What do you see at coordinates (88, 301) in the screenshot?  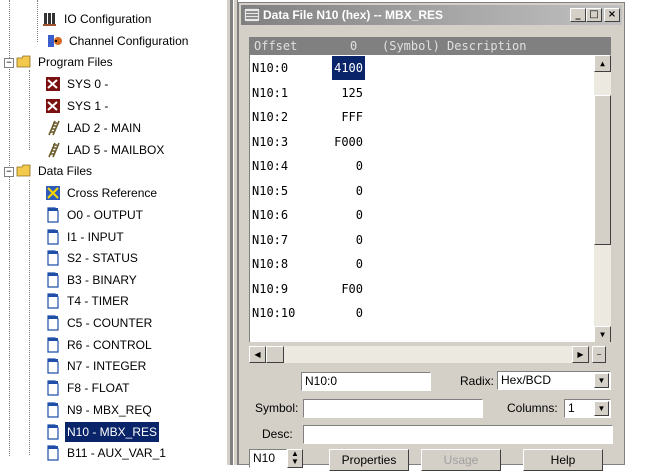 I see `tree-item-t4-timer: T4 - TIMER` at bounding box center [88, 301].